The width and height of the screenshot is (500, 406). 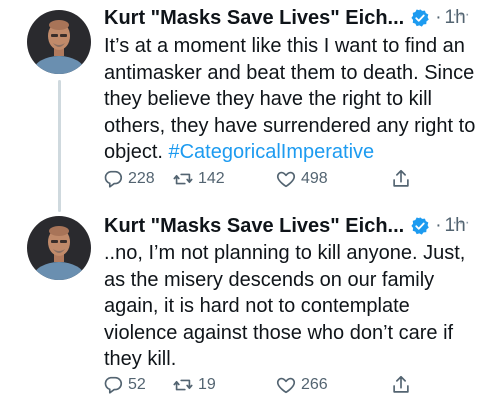 What do you see at coordinates (314, 178) in the screenshot?
I see `like-count: 498` at bounding box center [314, 178].